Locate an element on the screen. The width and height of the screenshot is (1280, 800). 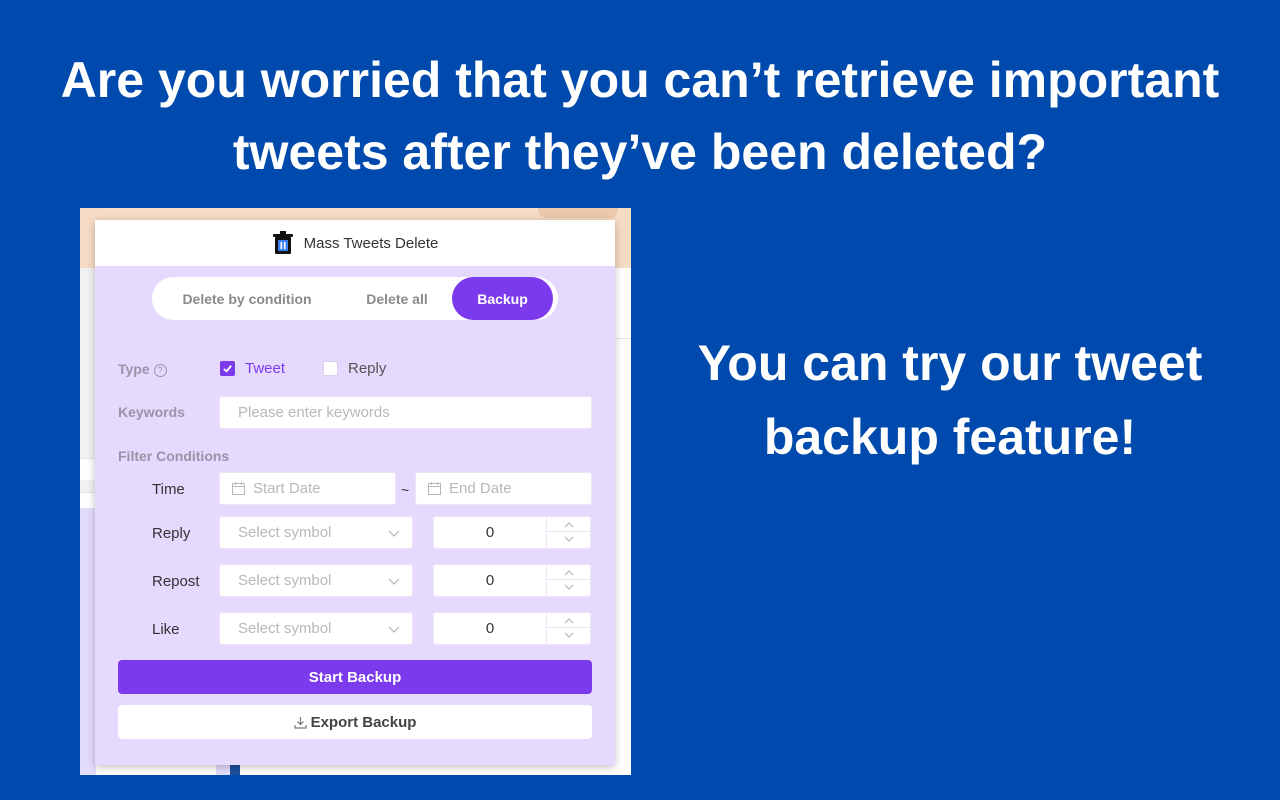
tweet-checkbox is located at coordinates (227, 368).